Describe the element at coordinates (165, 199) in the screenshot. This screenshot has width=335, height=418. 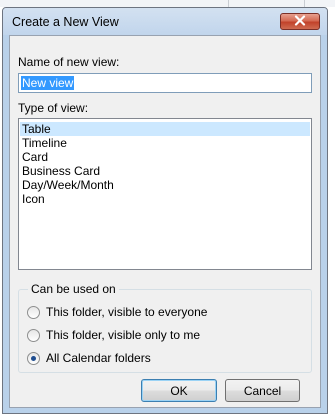
I see `list-item-icon: Icon` at that location.